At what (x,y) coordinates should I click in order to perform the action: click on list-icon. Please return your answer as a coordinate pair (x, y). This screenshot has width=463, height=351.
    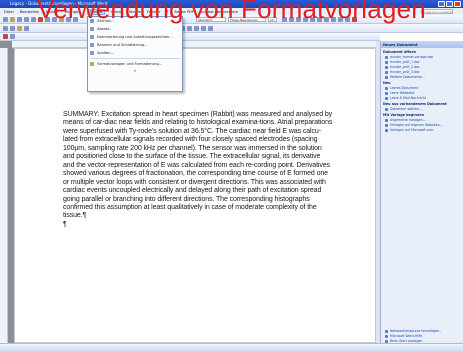
    Looking at the image, I should click on (92, 37).